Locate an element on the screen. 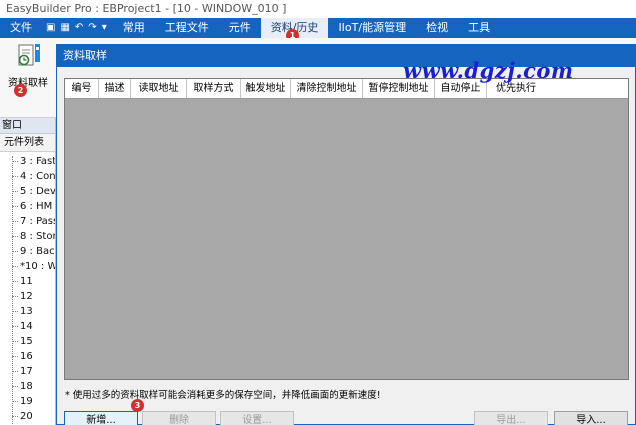 This screenshot has width=636, height=425. data-sampling-icon is located at coordinates (28, 56).